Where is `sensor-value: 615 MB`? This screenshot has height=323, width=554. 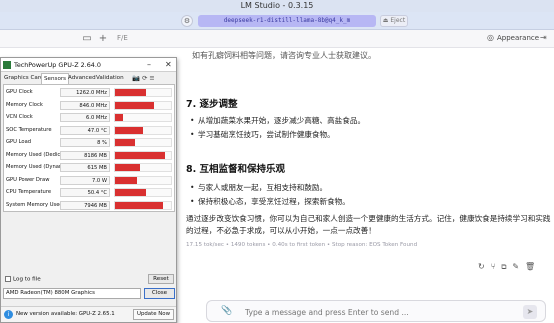 sensor-value: 615 MB is located at coordinates (85, 167).